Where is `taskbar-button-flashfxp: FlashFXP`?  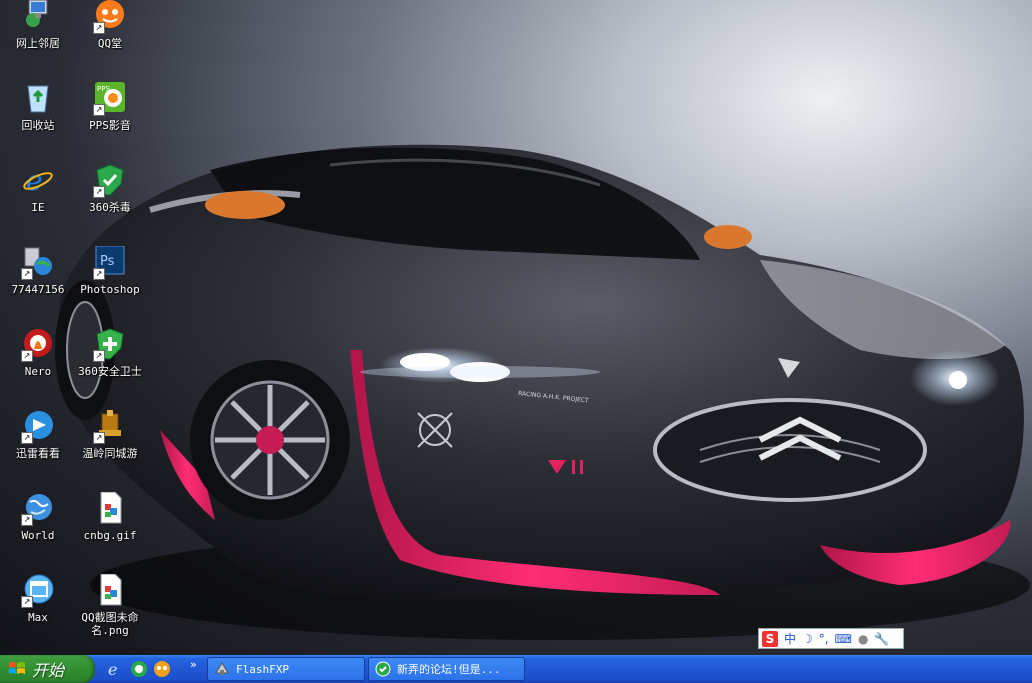
taskbar-button-flashfxp: FlashFXP is located at coordinates (286, 669).